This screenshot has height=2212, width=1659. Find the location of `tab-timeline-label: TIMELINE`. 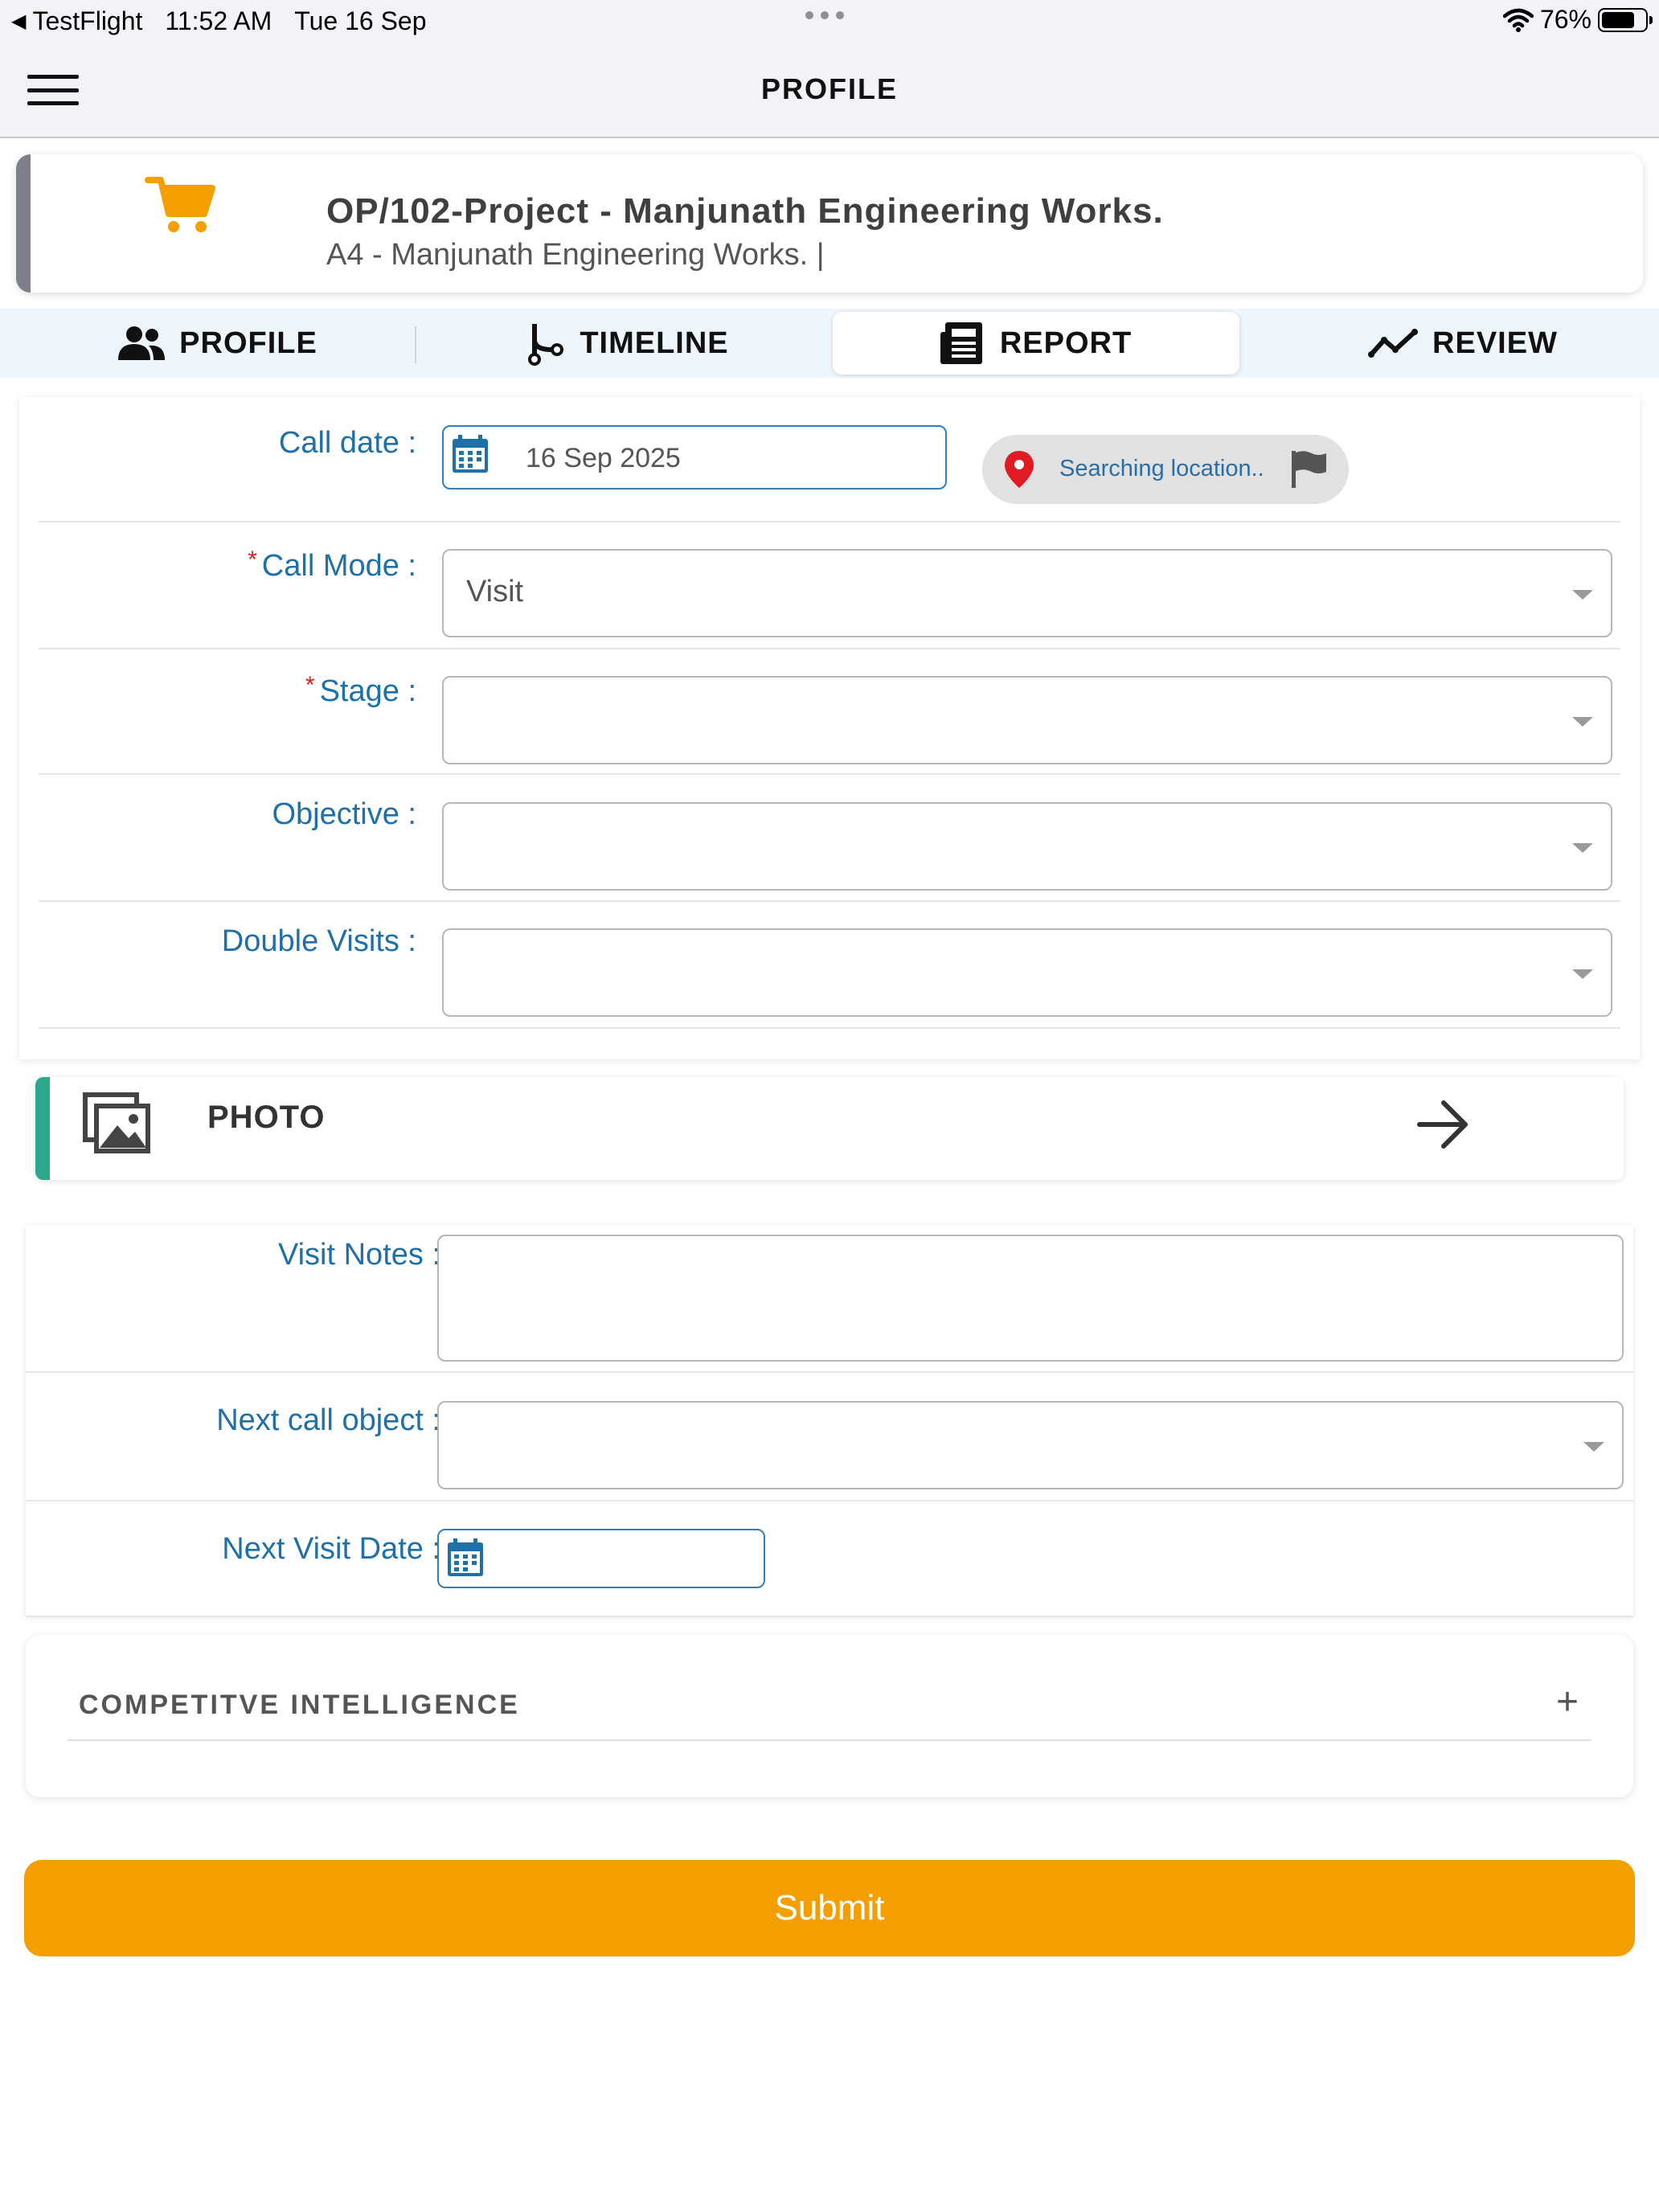

tab-timeline-label: TIMELINE is located at coordinates (654, 343).